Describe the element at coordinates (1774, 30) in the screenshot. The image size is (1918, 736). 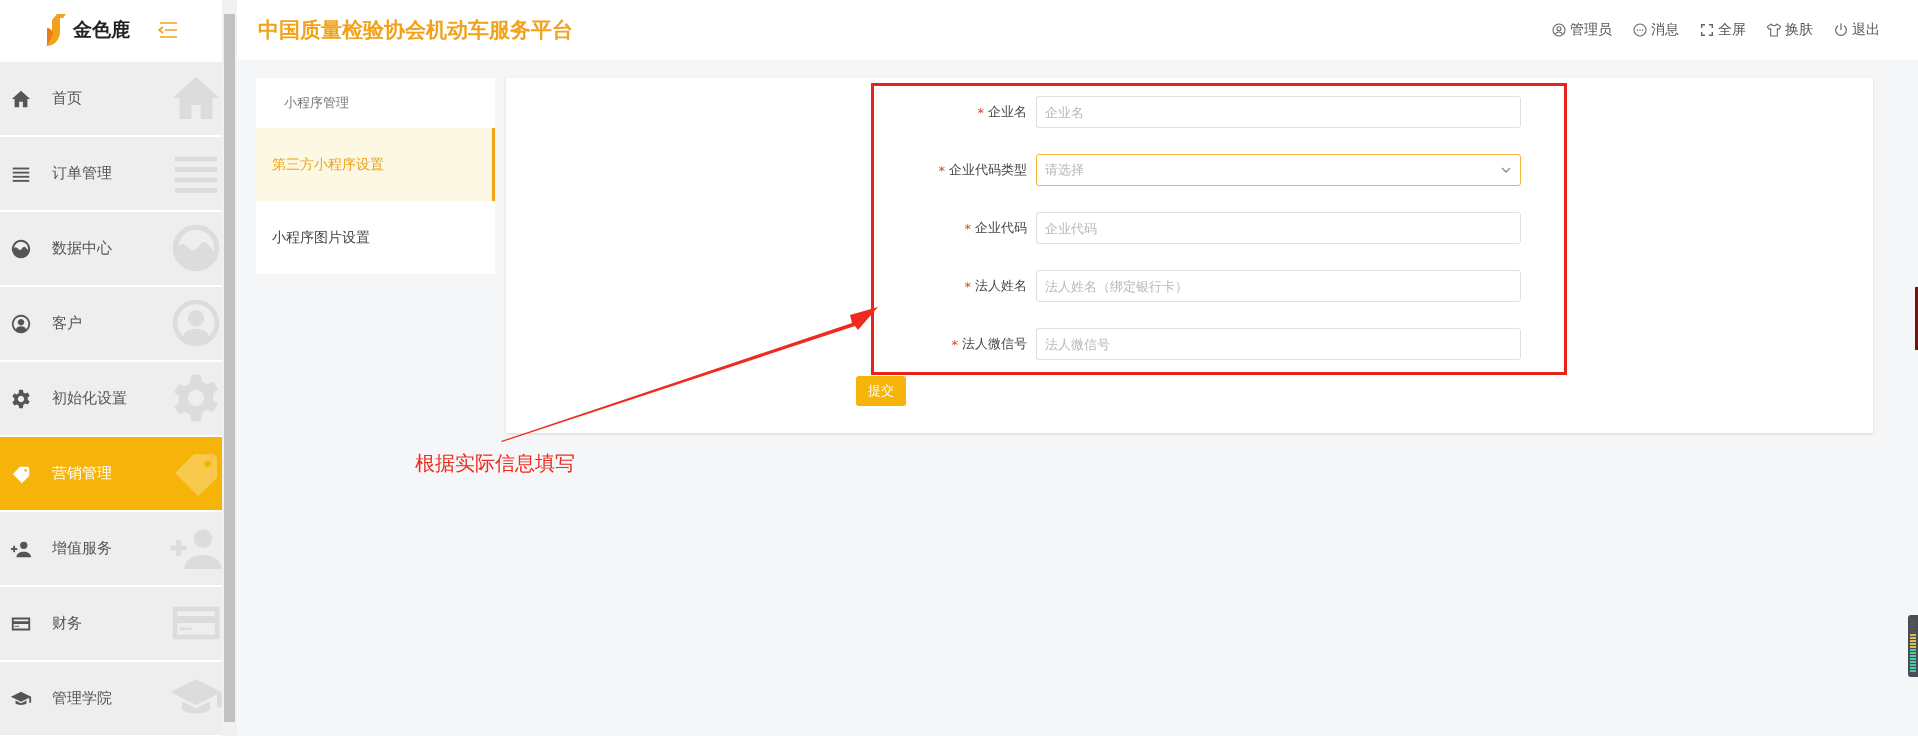
I see `shirt-icon` at that location.